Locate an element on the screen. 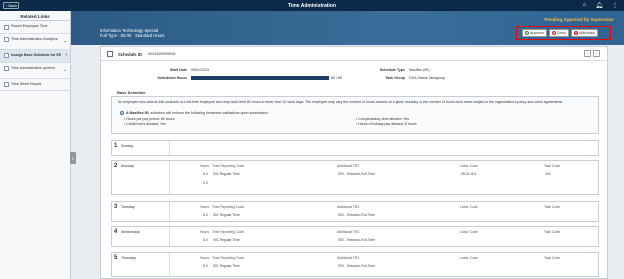 This screenshot has width=624, height=279. day-name: Monday is located at coordinates (127, 166).